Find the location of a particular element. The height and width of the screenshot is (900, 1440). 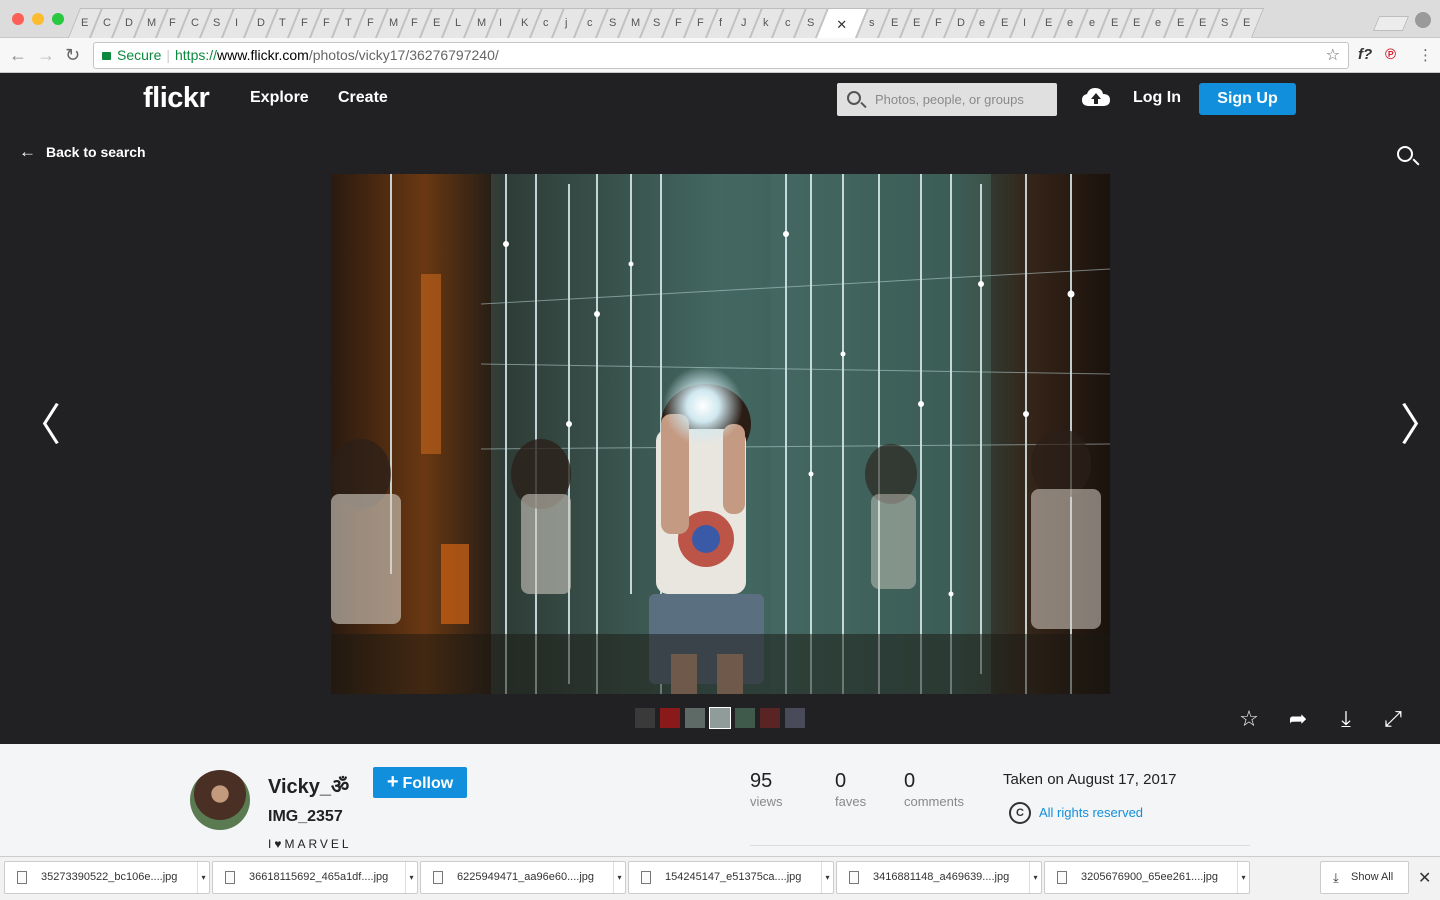

tab-favicon: J is located at coordinates (744, 23).